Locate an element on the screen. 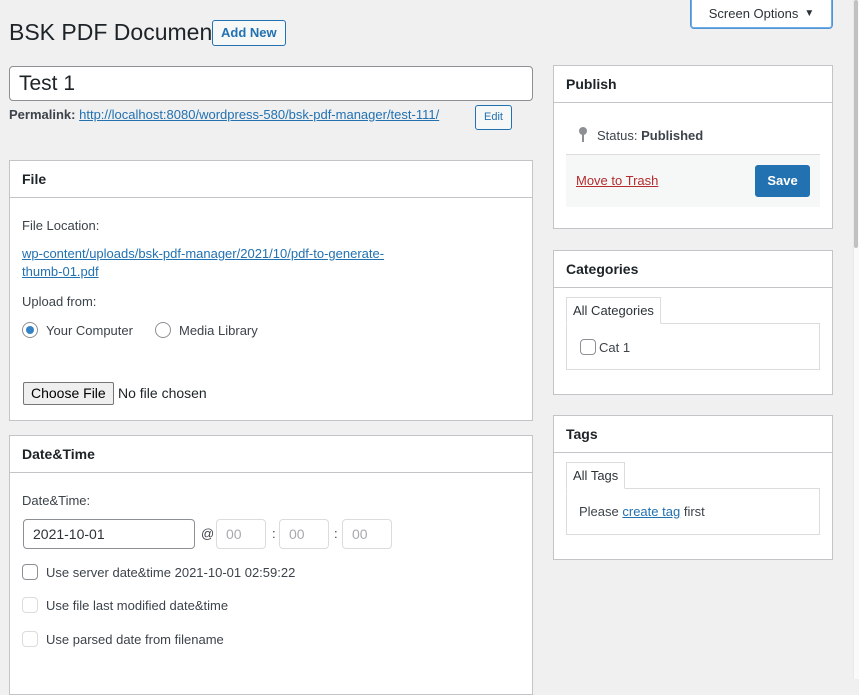  page-title: BSK PDF Document is located at coordinates (114, 32).